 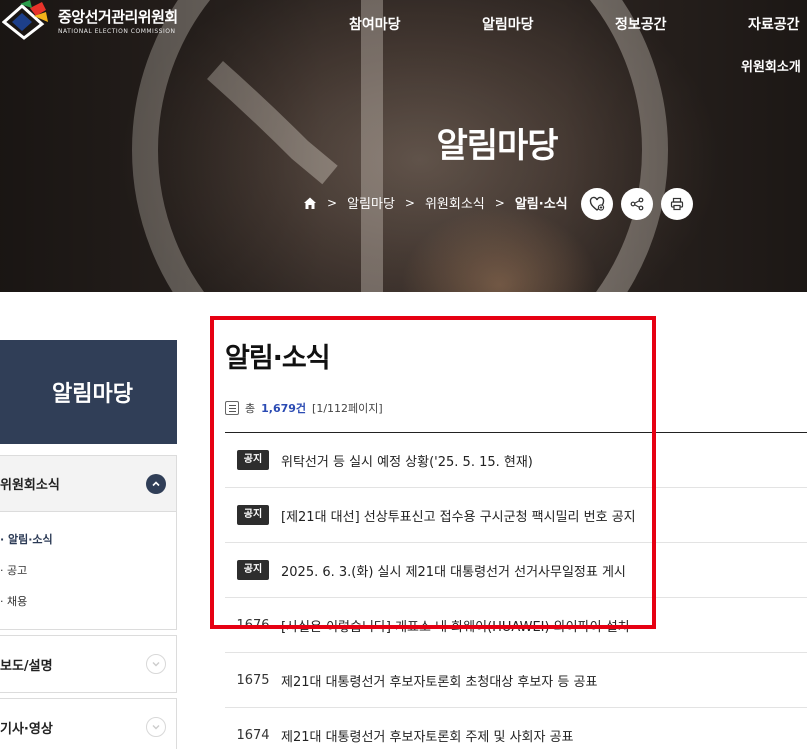 What do you see at coordinates (88, 392) in the screenshot?
I see `sidebar-title: 알림마당` at bounding box center [88, 392].